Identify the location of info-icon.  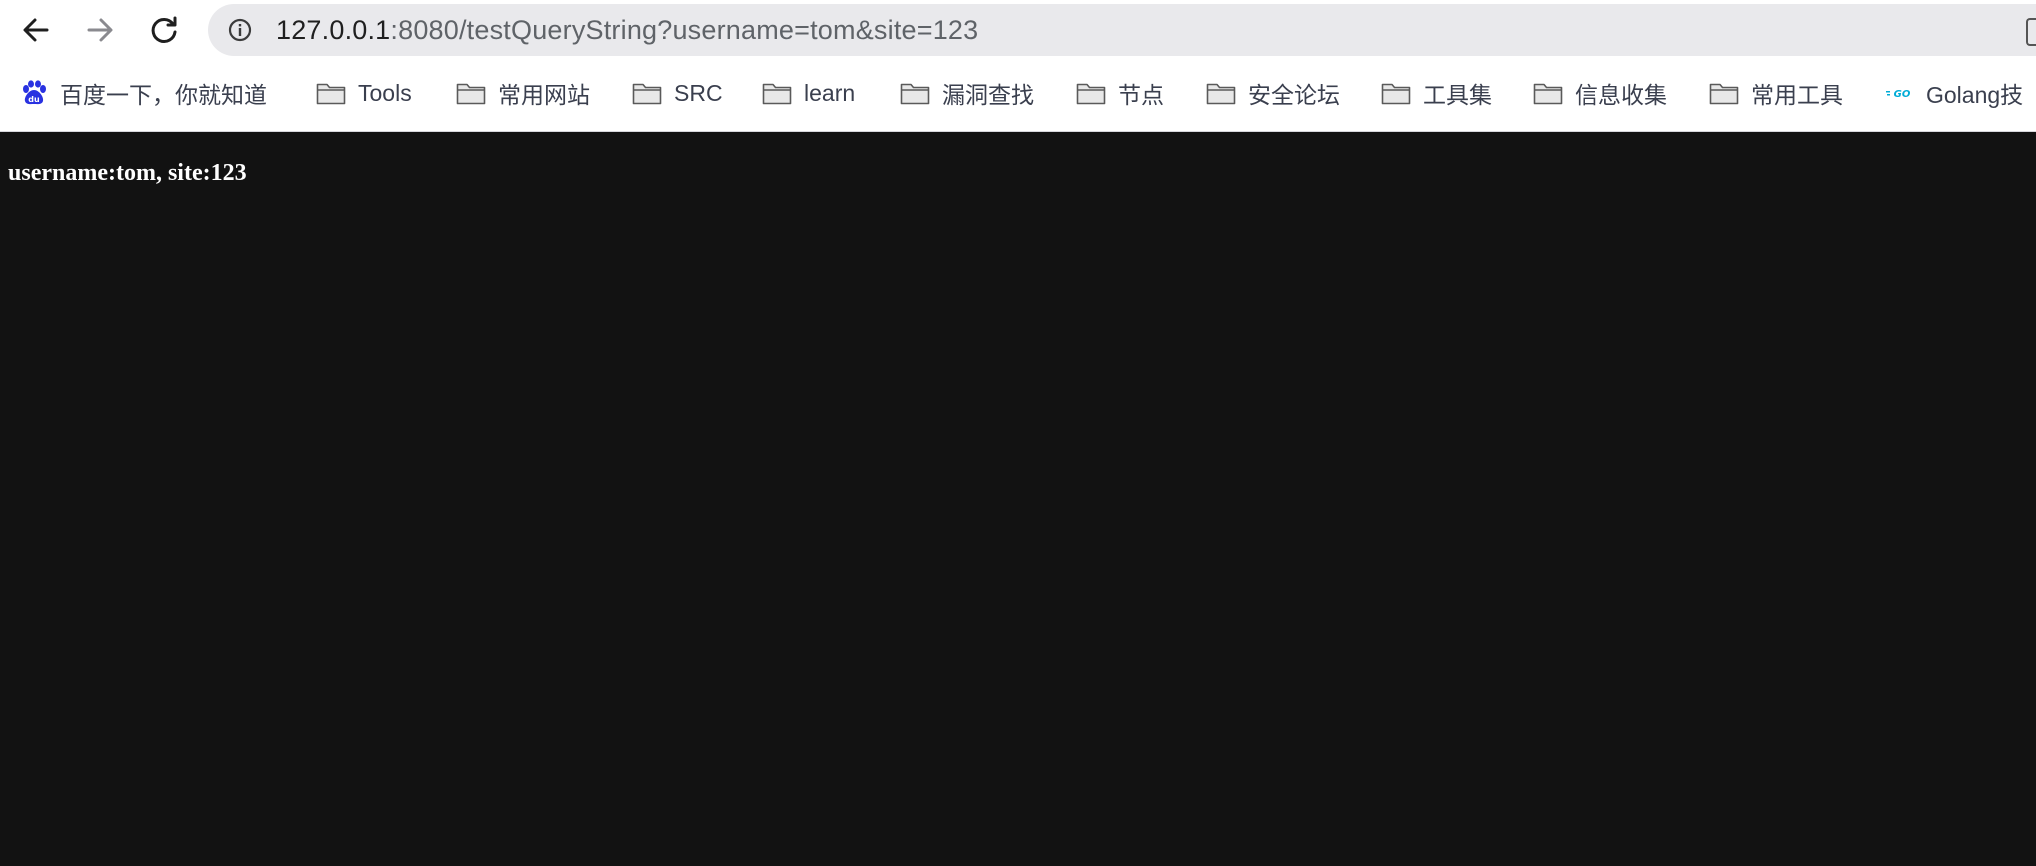
(240, 30).